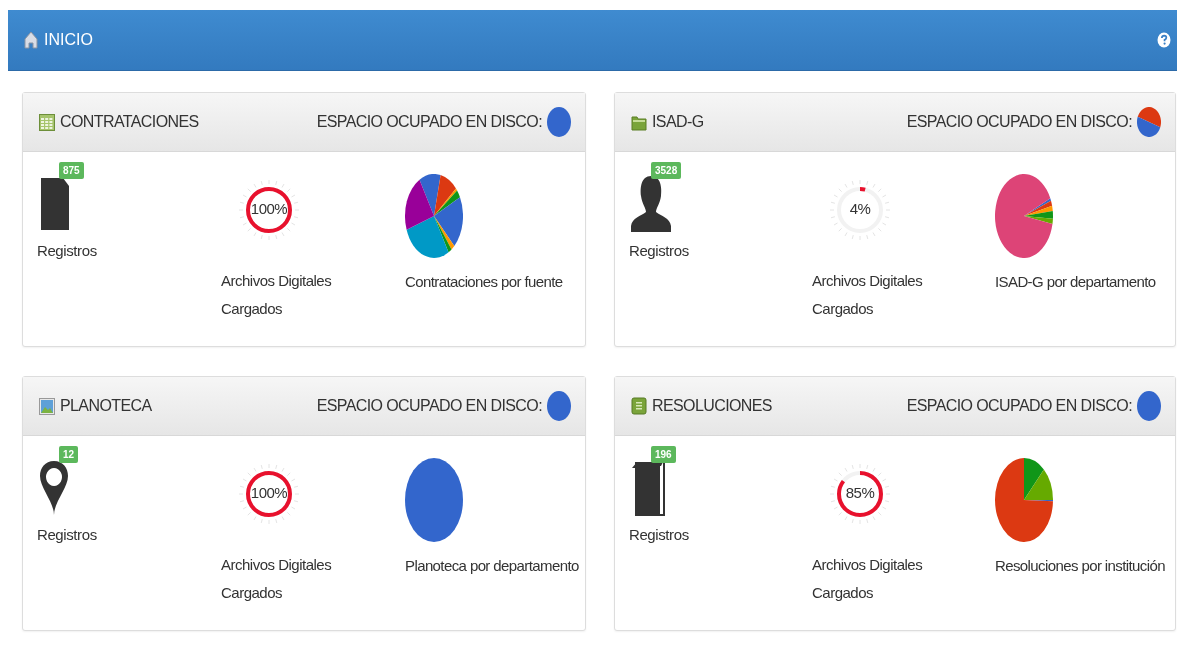 The height and width of the screenshot is (672, 1177). Describe the element at coordinates (106, 406) in the screenshot. I see `panel-title: PLANOTECA` at that location.